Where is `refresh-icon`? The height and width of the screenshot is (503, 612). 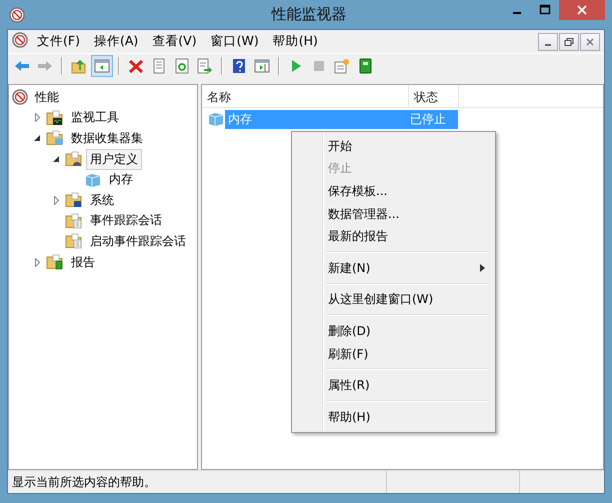 refresh-icon is located at coordinates (182, 66).